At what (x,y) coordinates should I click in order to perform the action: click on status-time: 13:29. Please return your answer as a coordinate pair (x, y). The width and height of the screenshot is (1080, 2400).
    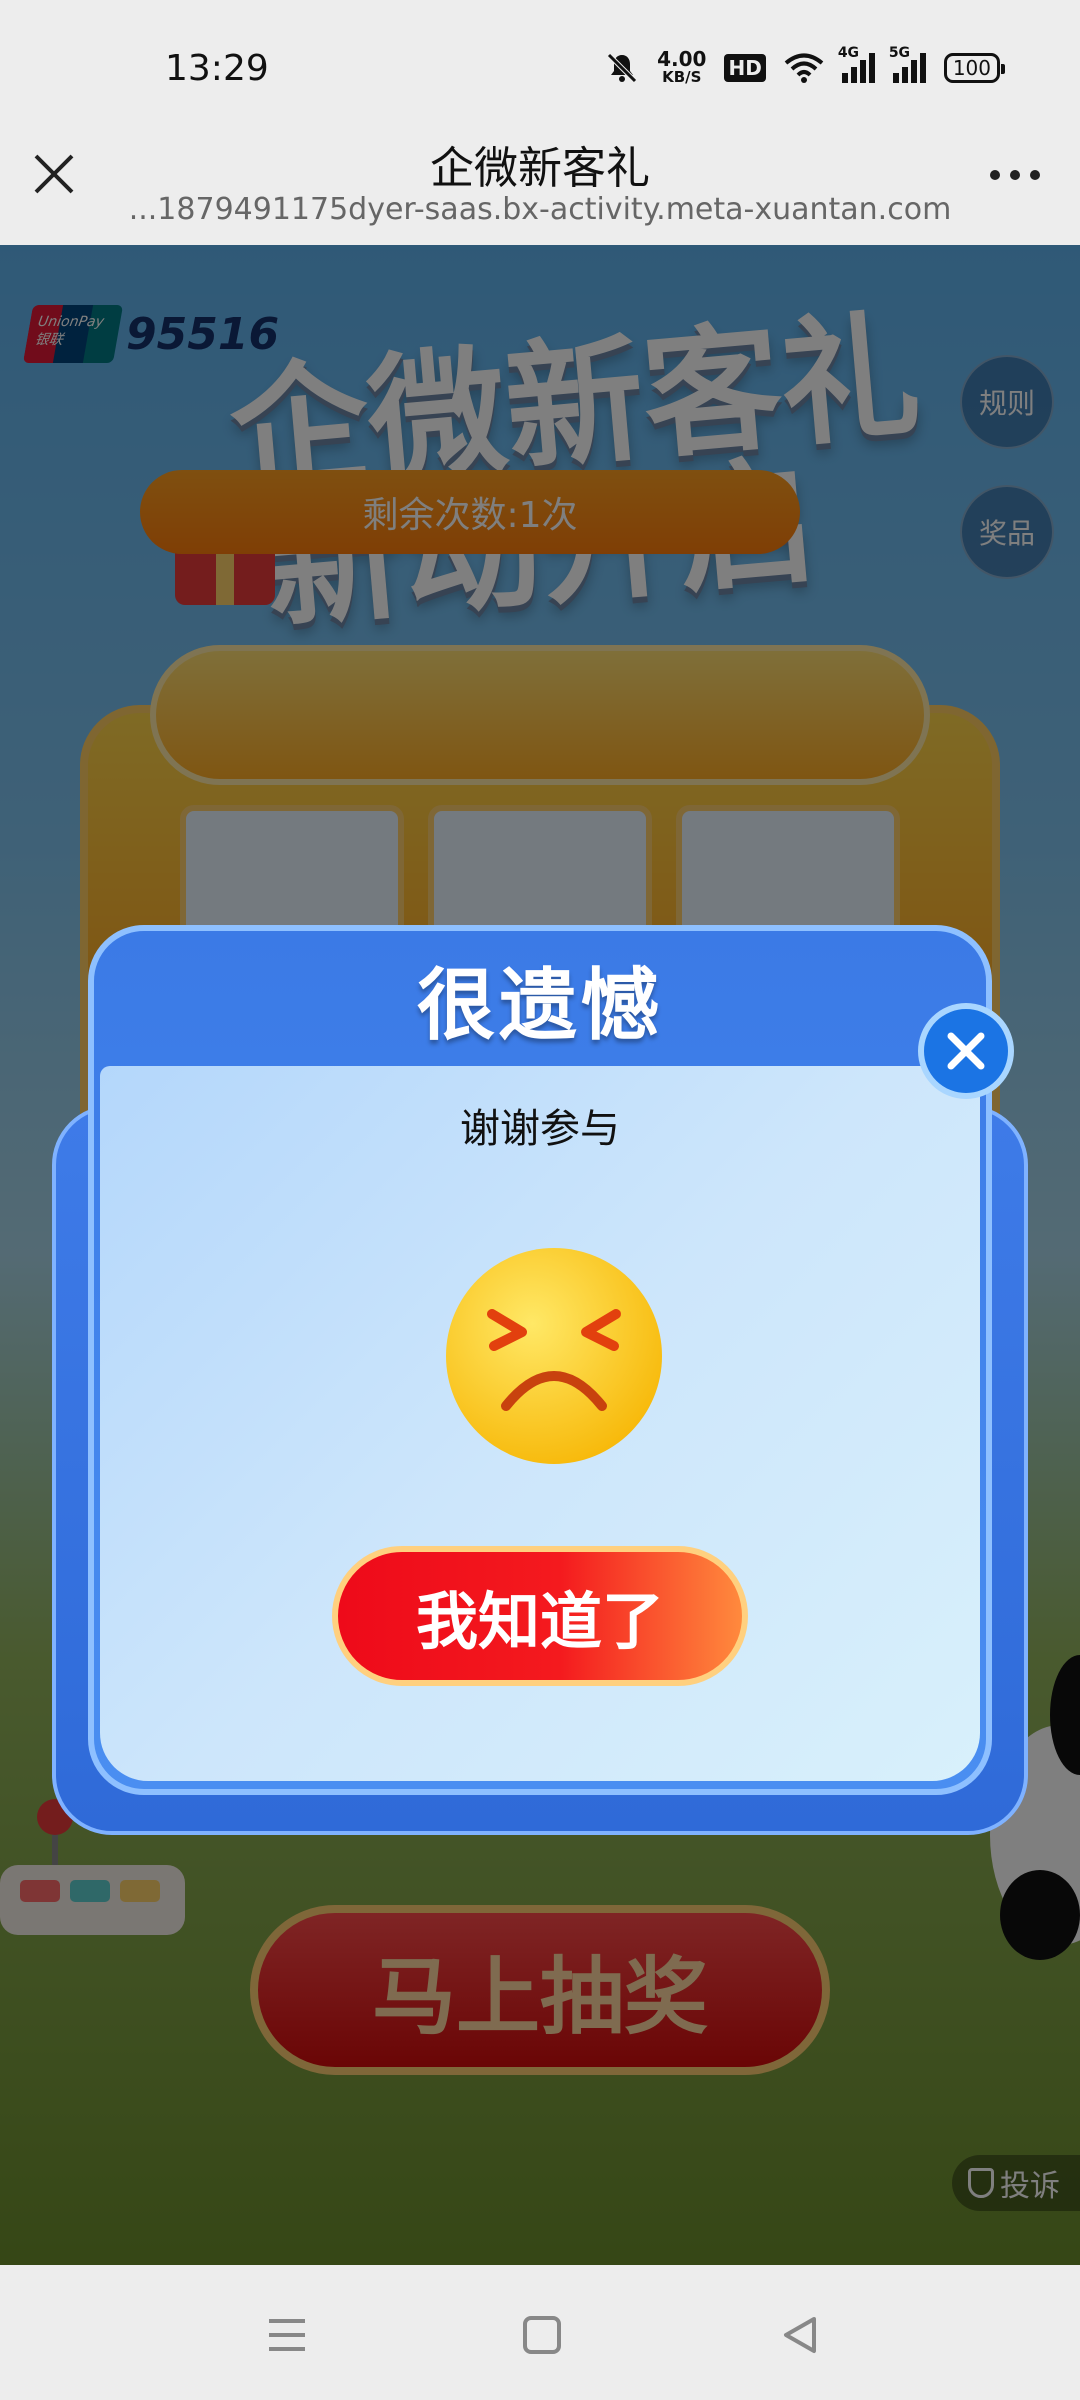
    Looking at the image, I should click on (217, 68).